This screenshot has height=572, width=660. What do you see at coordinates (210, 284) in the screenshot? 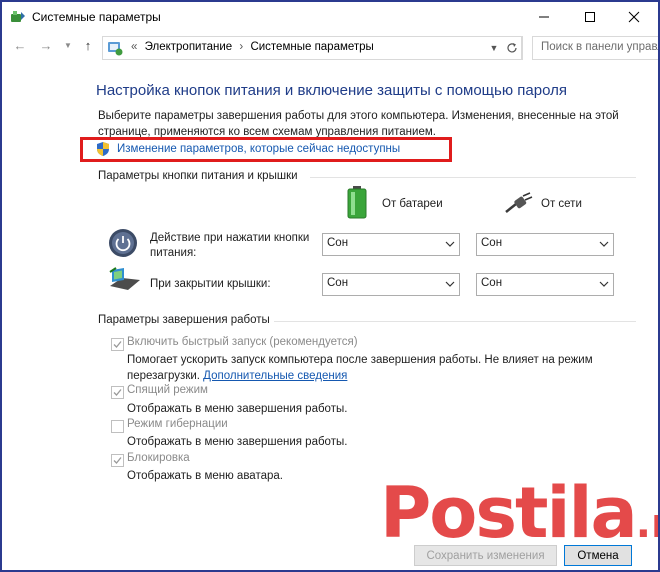
I see `lid-close-label: При закрытии крышки:` at bounding box center [210, 284].